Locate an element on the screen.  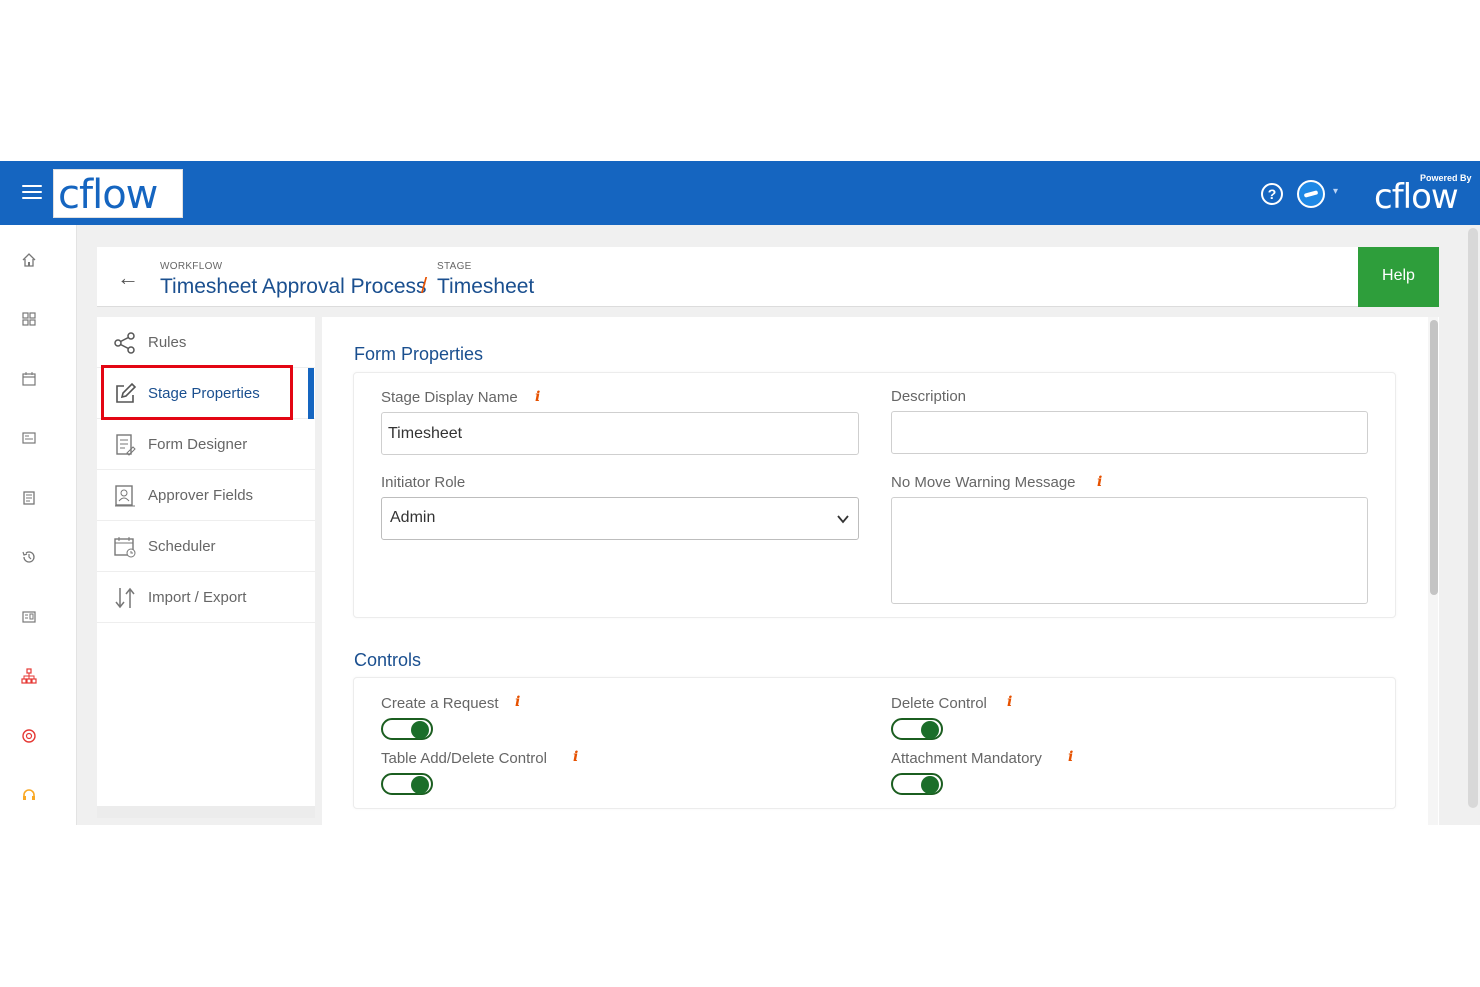
attachment-mandatory-label: Attachment Mandatory is located at coordinates (966, 758).